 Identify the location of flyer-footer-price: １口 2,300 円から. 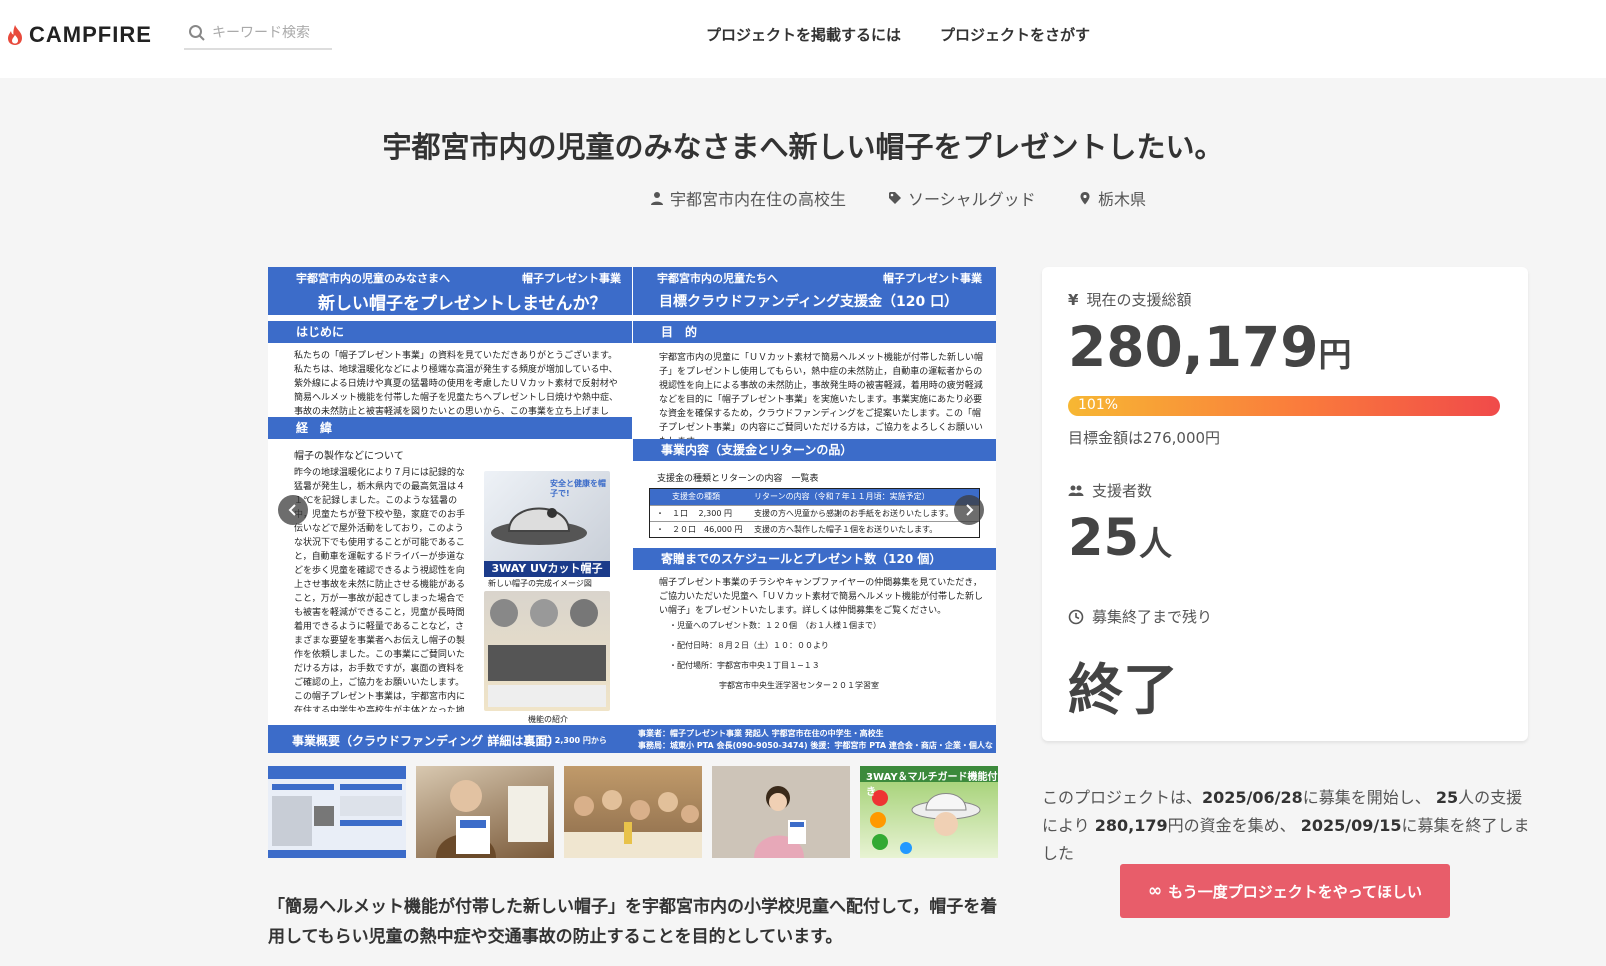
(571, 740).